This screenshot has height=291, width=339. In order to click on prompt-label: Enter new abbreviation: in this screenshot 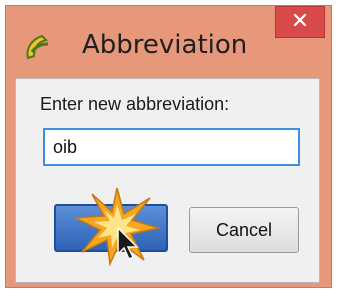, I will do `click(135, 104)`.